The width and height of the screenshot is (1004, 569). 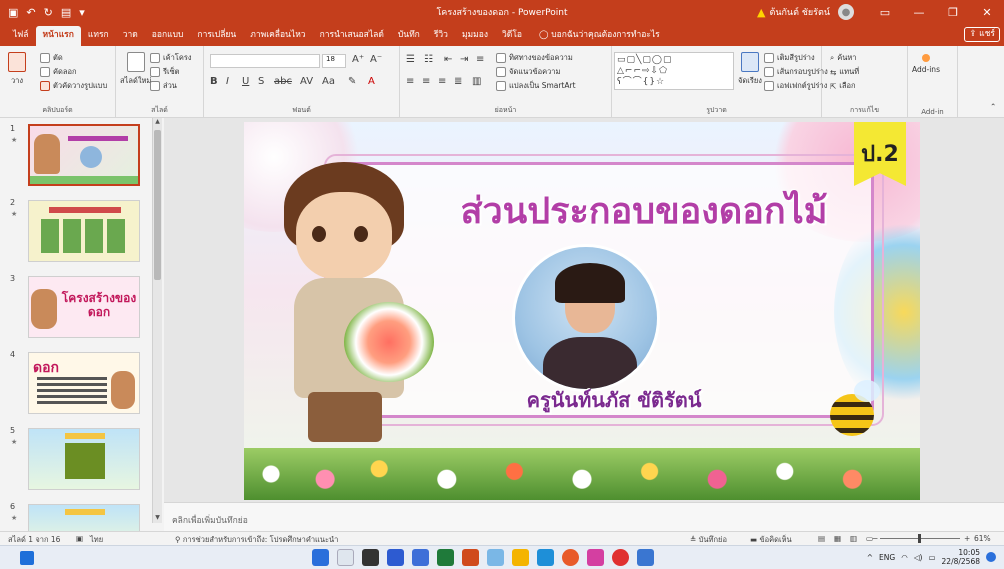 I want to click on excel-icon, so click(x=445, y=557).